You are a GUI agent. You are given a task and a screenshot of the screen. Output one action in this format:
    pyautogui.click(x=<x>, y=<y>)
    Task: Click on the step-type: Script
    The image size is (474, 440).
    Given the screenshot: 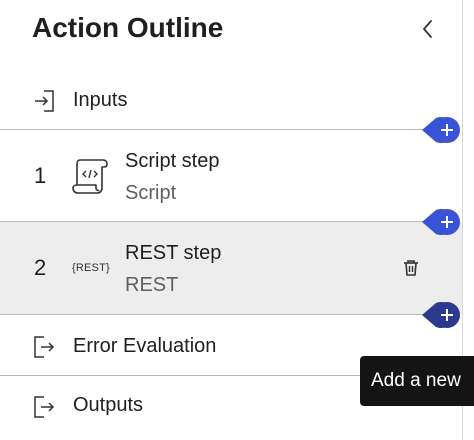 What is the action you would take?
    pyautogui.click(x=151, y=193)
    